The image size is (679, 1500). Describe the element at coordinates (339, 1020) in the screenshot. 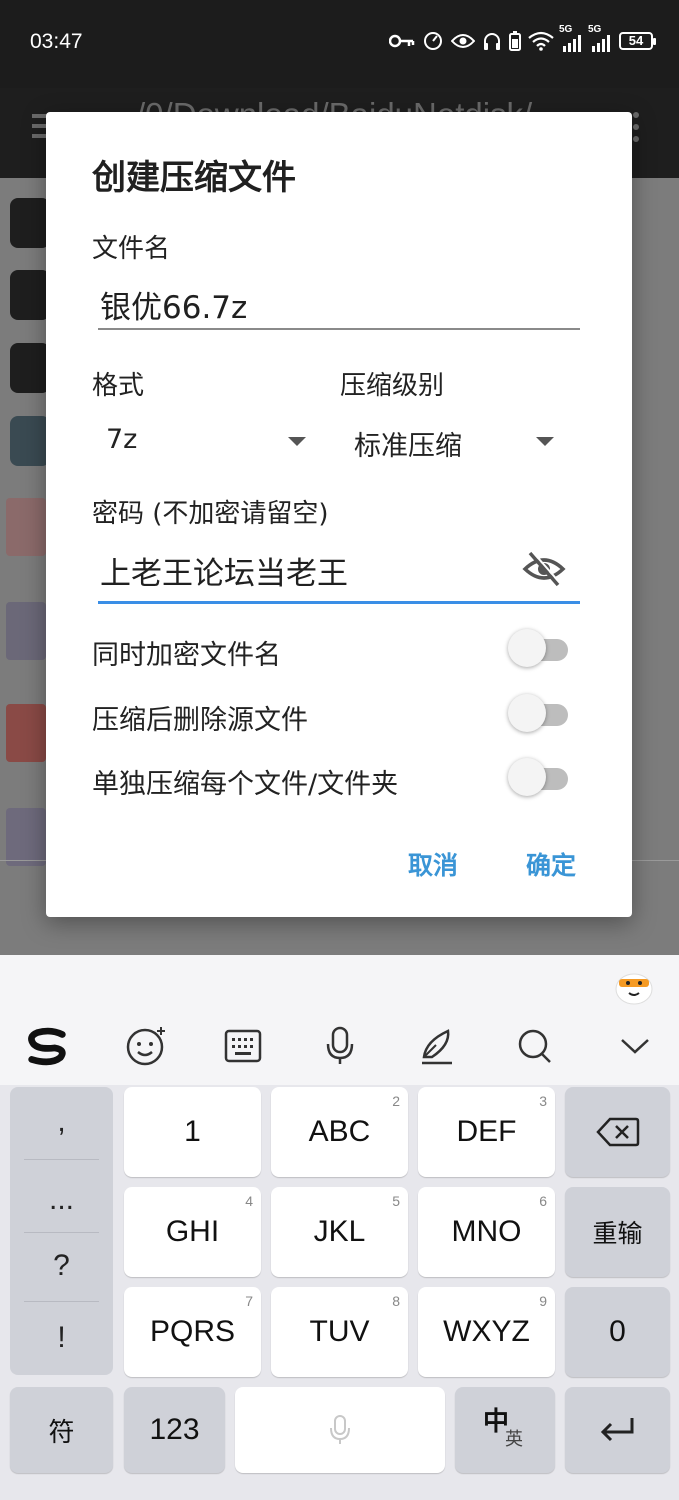

I see `keyboard-toolbar` at that location.